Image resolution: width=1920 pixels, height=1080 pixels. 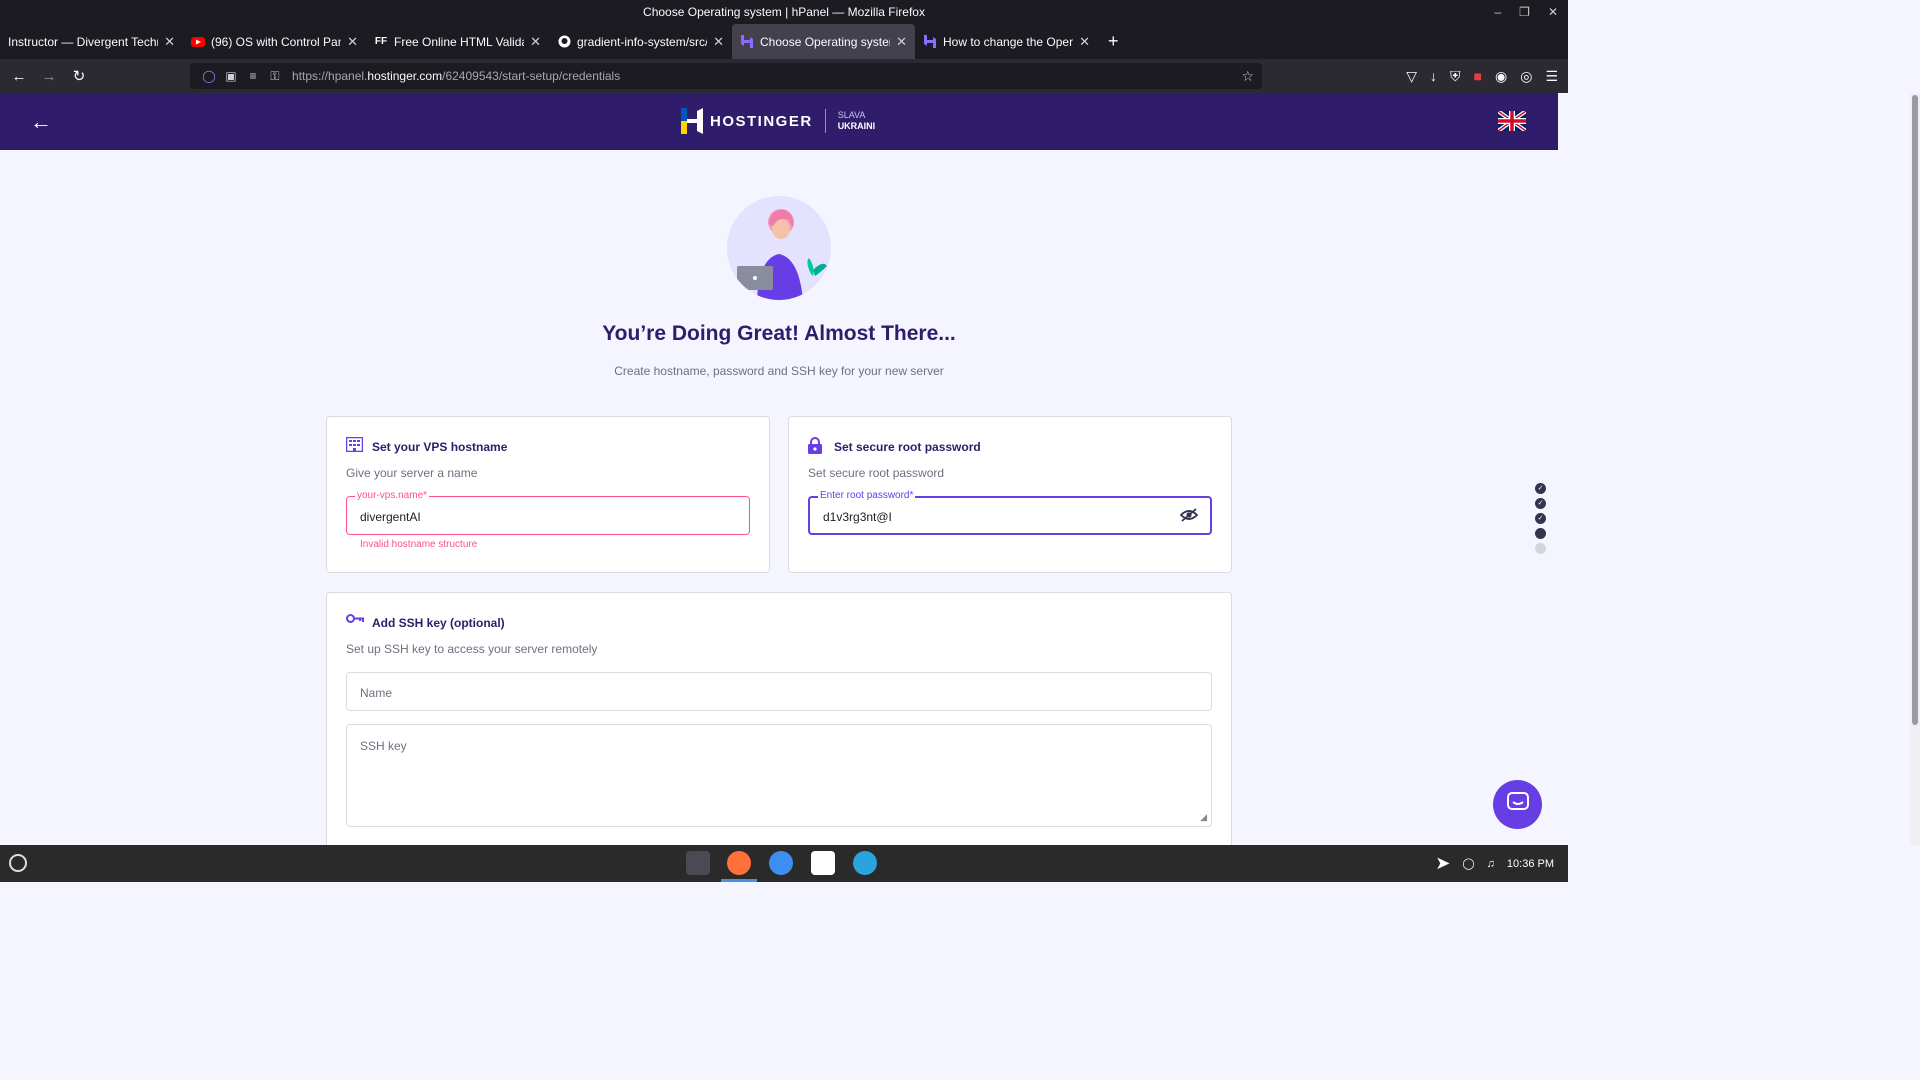 I want to click on system-tray: ➤ ◯ ♫ 10:36 PM, so click(x=1494, y=863).